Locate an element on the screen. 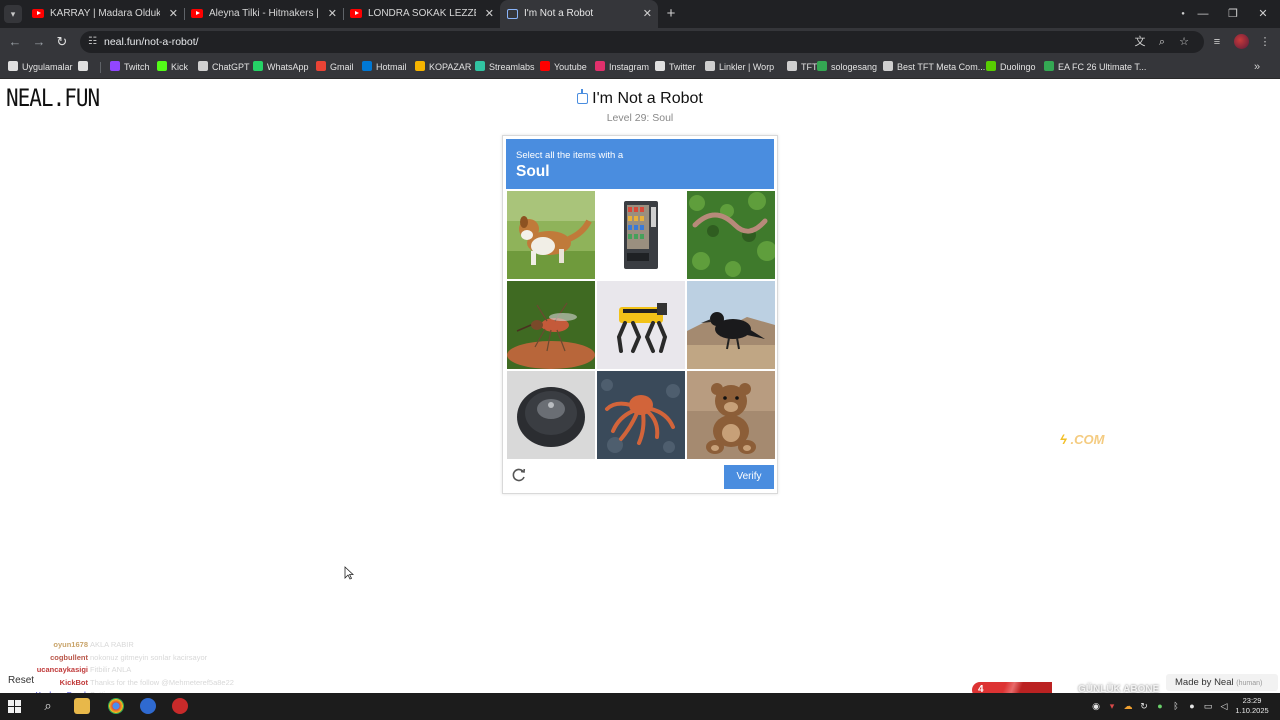 The height and width of the screenshot is (720, 1280). zoom-icon: ⌕ is located at coordinates (1162, 42).